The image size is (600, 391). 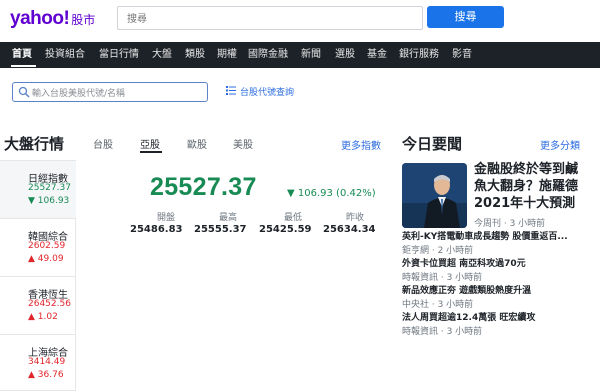 I want to click on nav-active-indicator, so click(x=23, y=66).